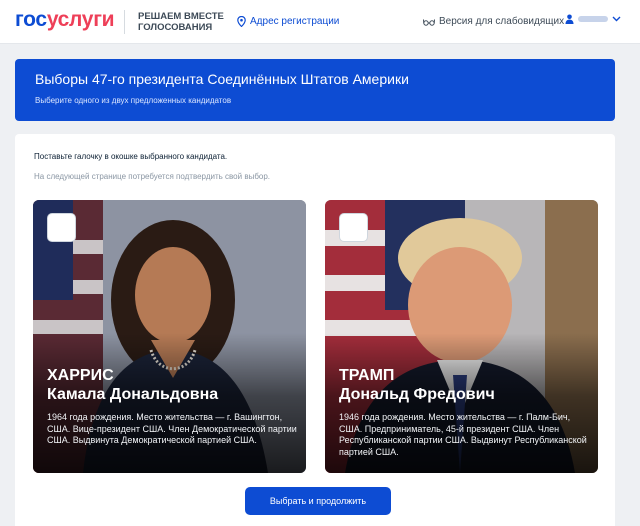  Describe the element at coordinates (175, 27) in the screenshot. I see `slogan-line-2: ГОЛОСОВАНИЯ` at that location.